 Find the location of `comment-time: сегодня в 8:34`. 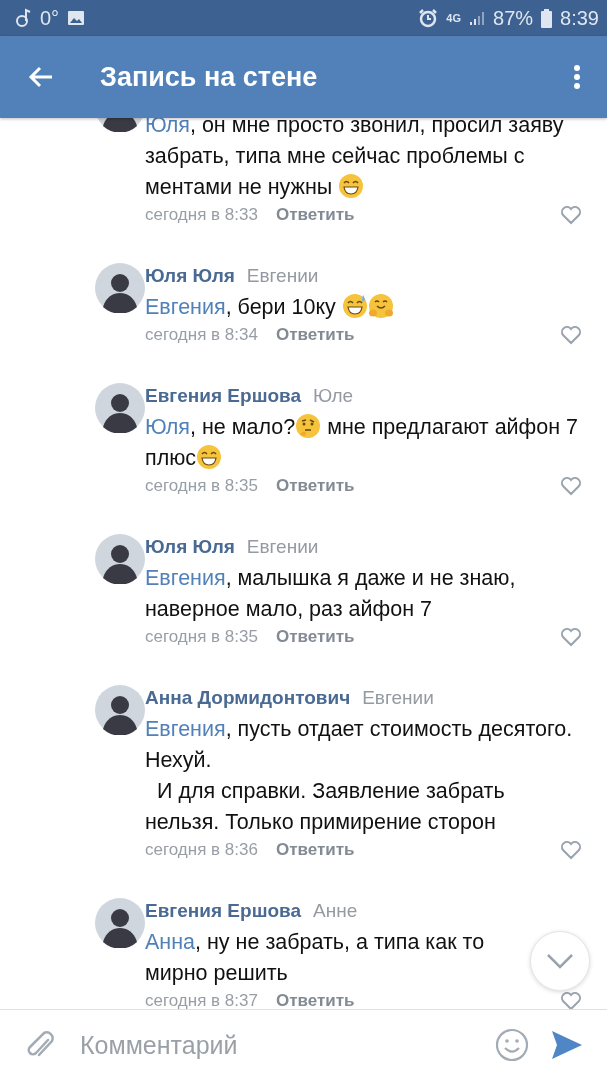

comment-time: сегодня в 8:34 is located at coordinates (201, 335).